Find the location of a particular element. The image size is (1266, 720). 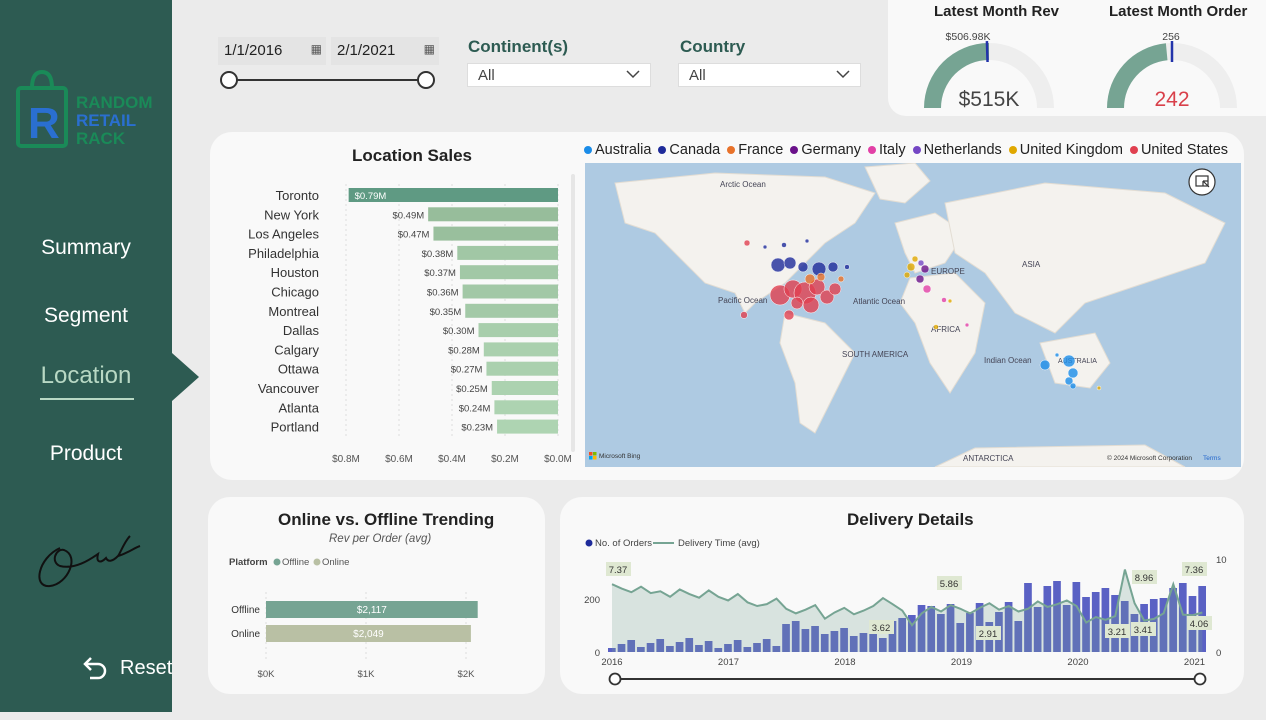

delivery-slider-end-handle is located at coordinates (1200, 679).